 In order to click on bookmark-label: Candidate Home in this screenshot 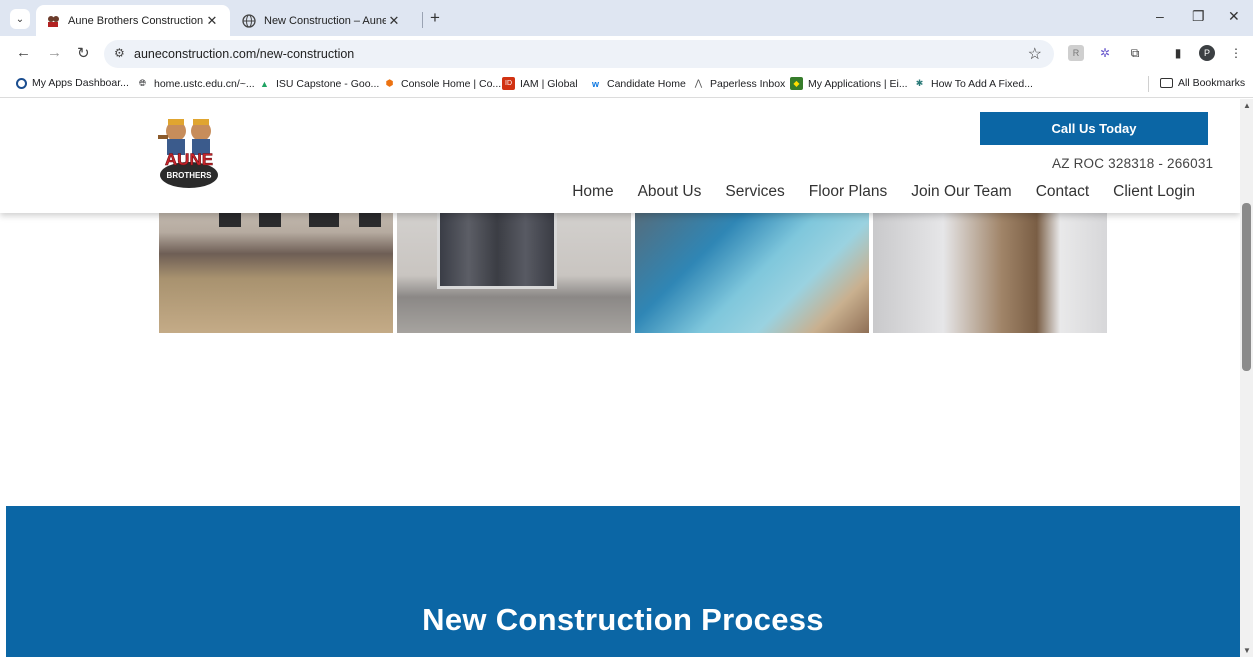, I will do `click(646, 83)`.